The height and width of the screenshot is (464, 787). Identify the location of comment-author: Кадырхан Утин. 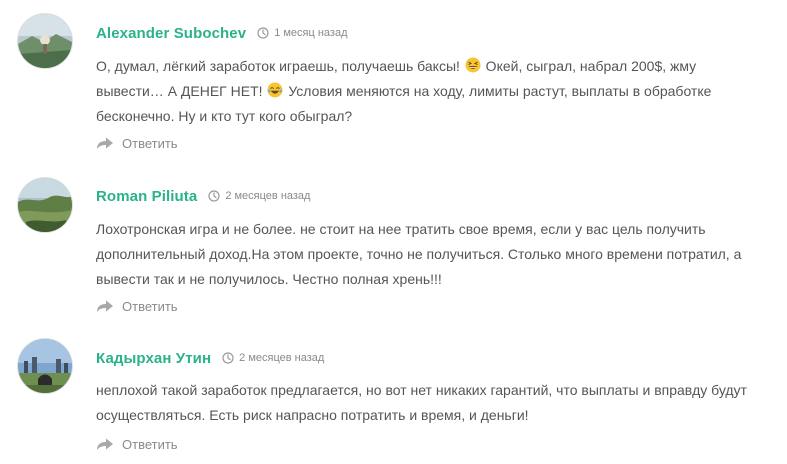
(153, 358).